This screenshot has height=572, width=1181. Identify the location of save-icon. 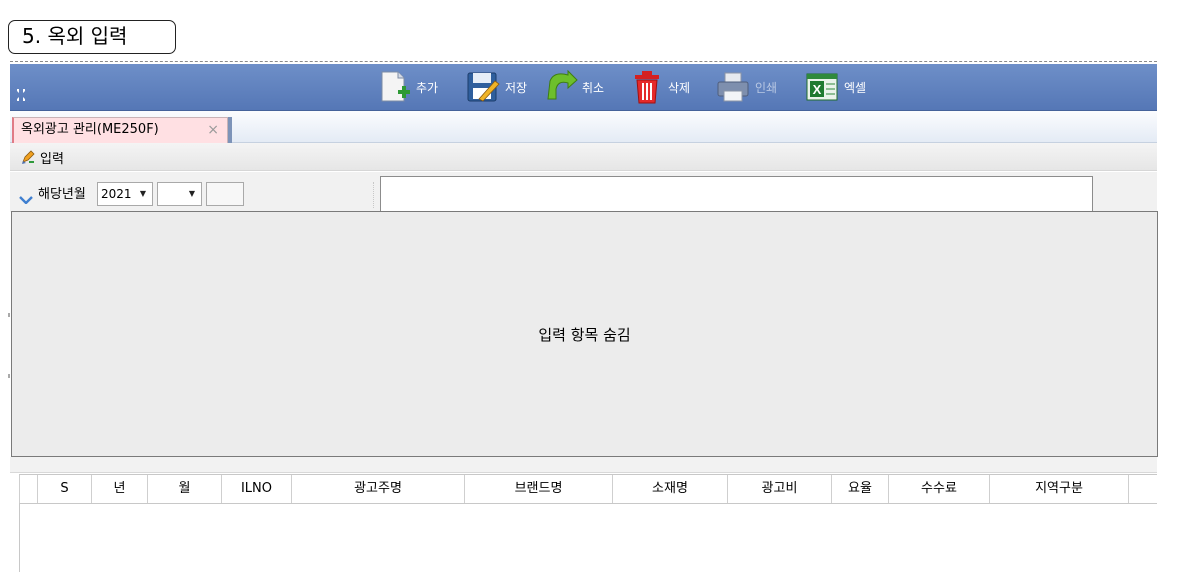
(483, 87).